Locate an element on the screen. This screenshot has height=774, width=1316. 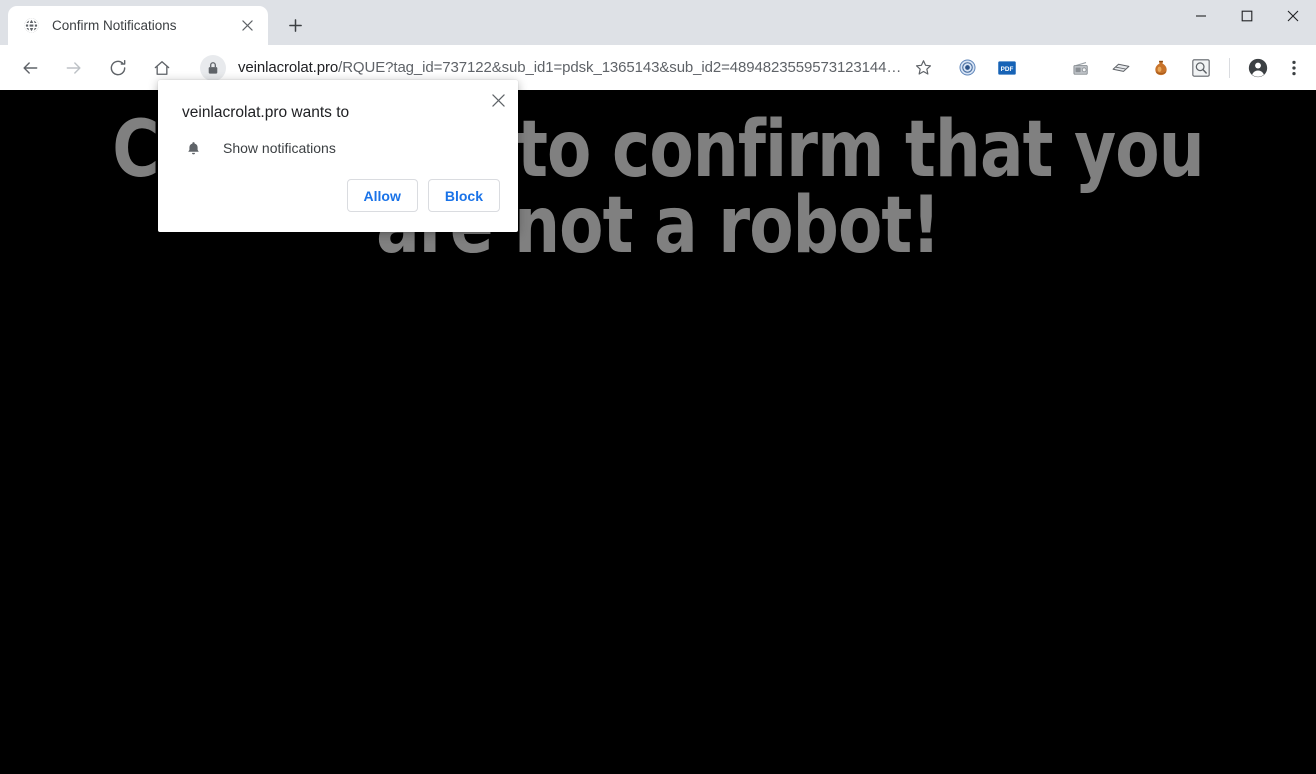
arrow-right-icon is located at coordinates (73, 67).